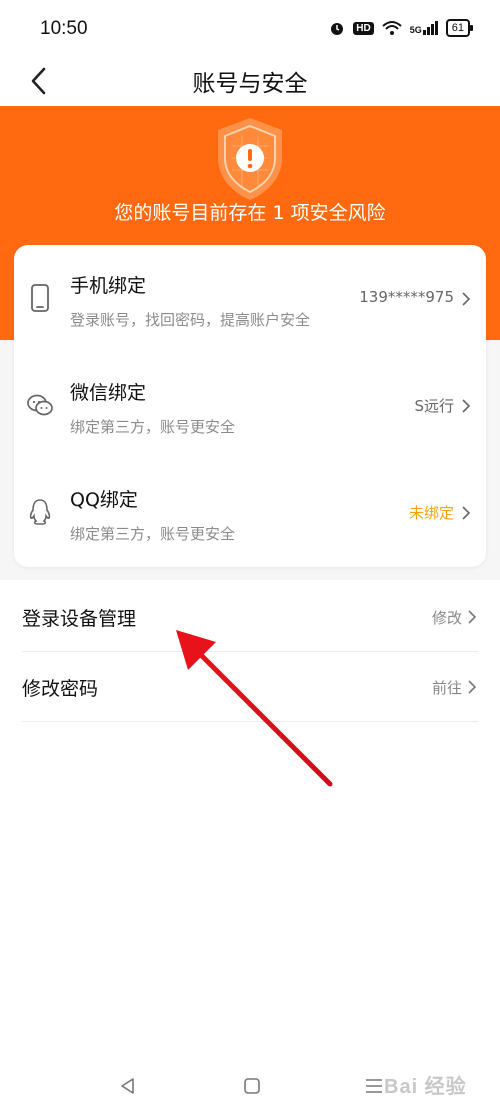  What do you see at coordinates (250, 213) in the screenshot?
I see `risk-message: 您的账号目前存在 1 项安全风险` at bounding box center [250, 213].